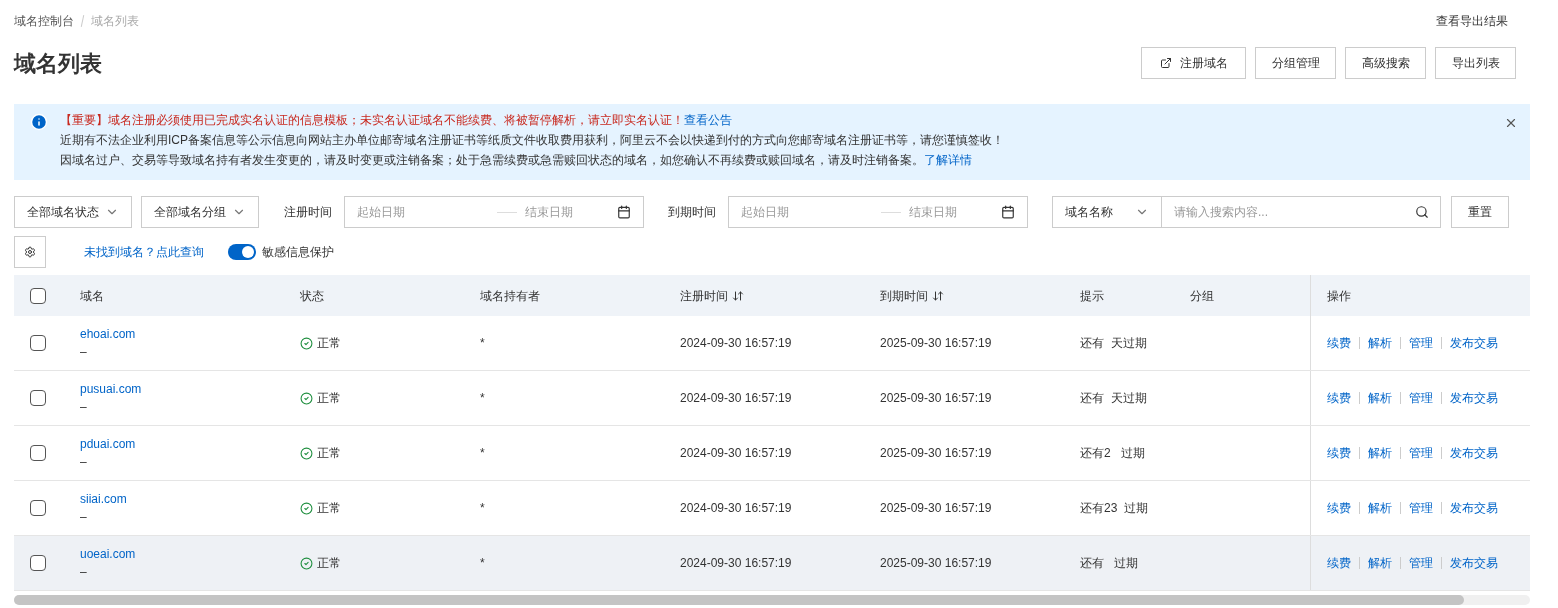 This screenshot has width=1558, height=608. I want to click on close-icon, so click(1511, 123).